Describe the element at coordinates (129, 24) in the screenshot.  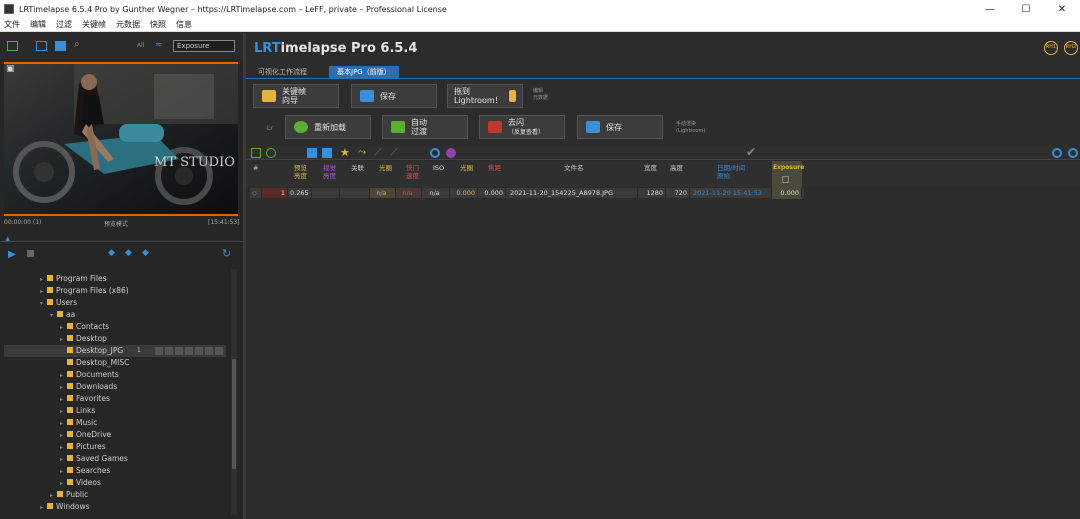
I see `menu-metadata: 元数据` at that location.